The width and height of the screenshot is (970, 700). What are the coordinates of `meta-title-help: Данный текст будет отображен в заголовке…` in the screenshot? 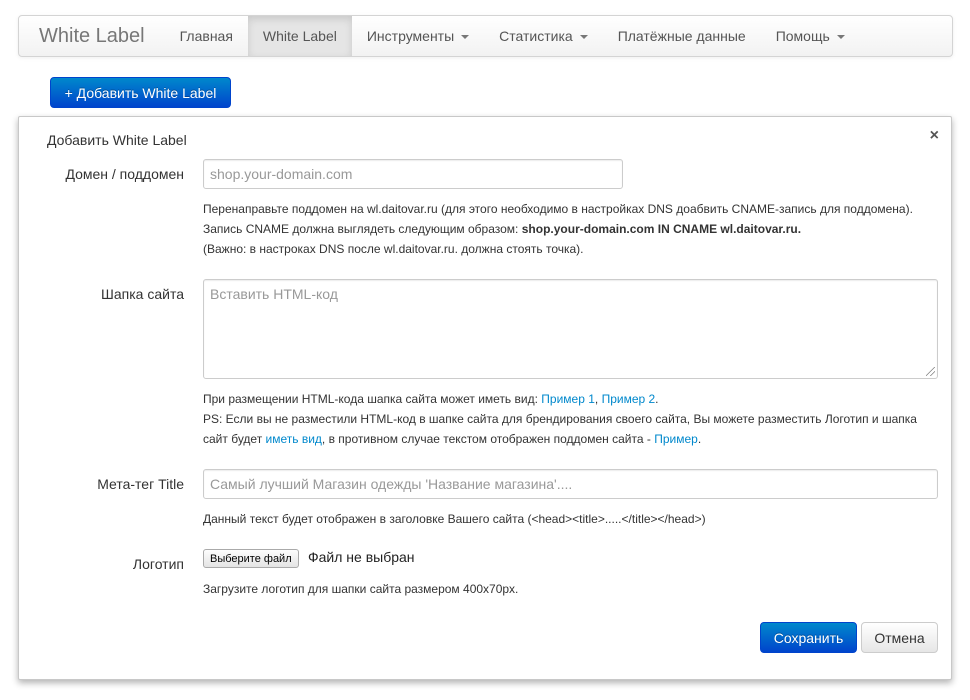 It's located at (454, 519).